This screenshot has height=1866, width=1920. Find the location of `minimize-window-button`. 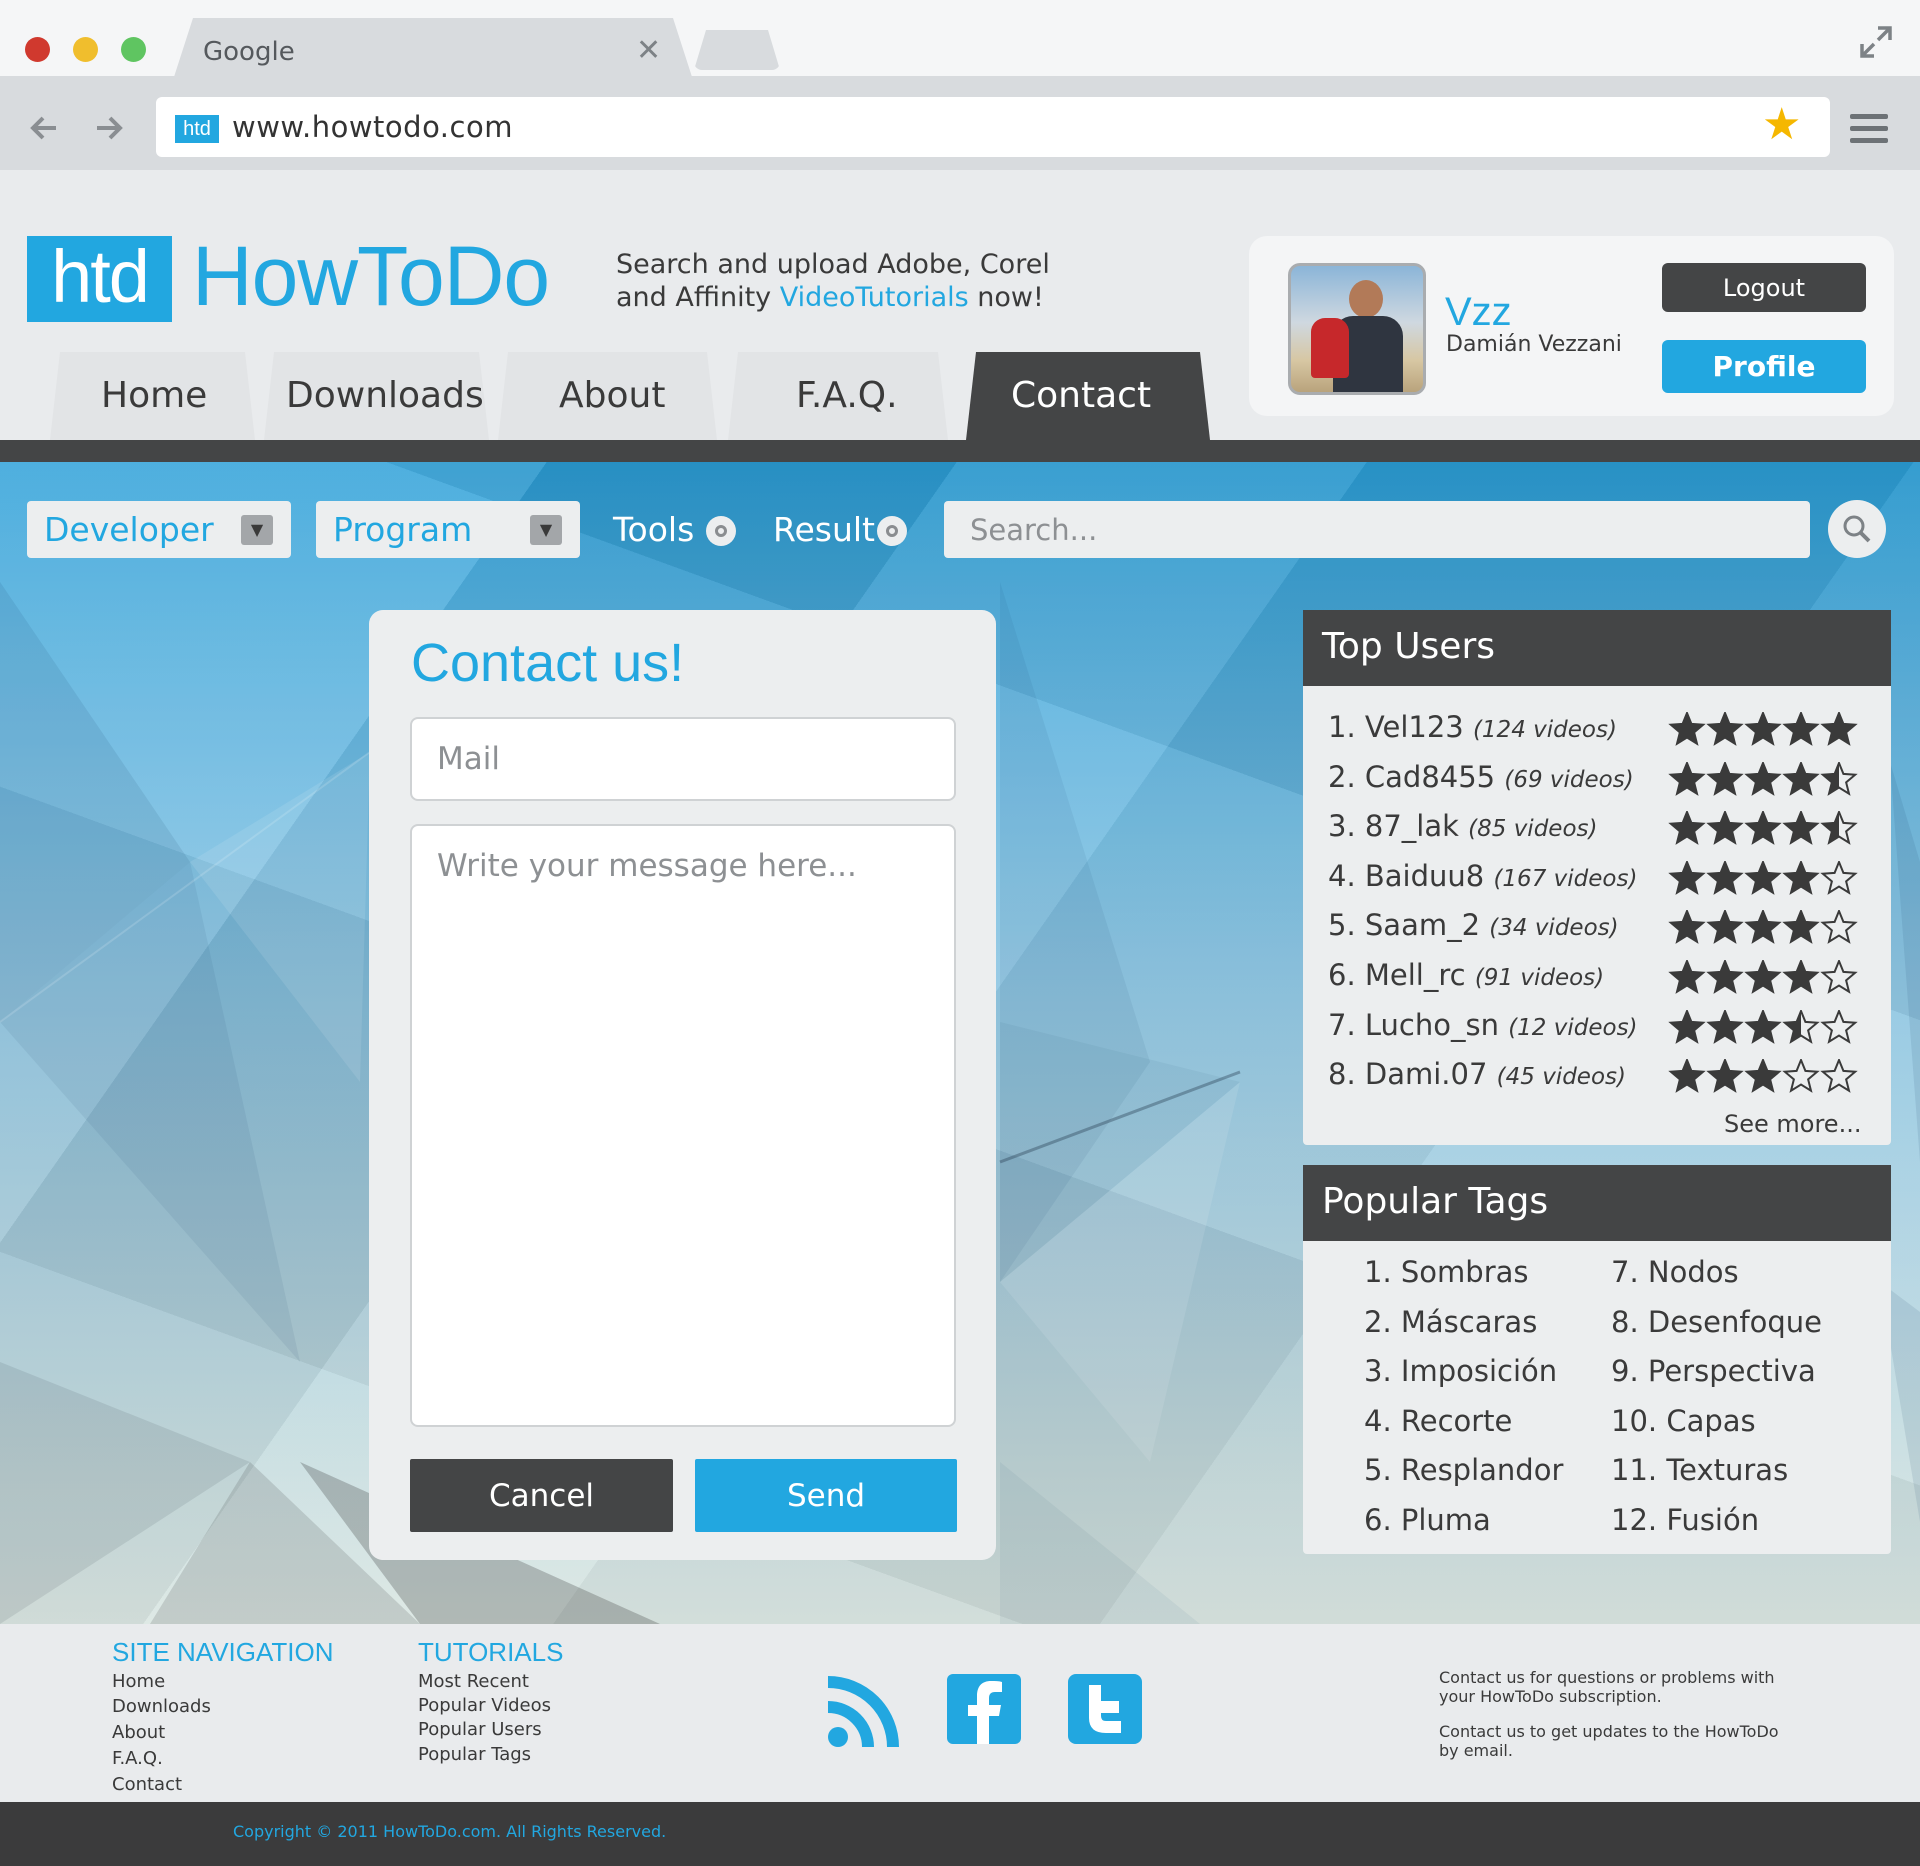

minimize-window-button is located at coordinates (85, 49).